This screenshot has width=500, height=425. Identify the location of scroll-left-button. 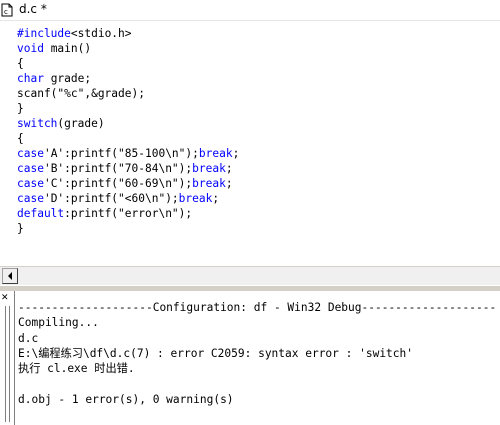
(10, 276).